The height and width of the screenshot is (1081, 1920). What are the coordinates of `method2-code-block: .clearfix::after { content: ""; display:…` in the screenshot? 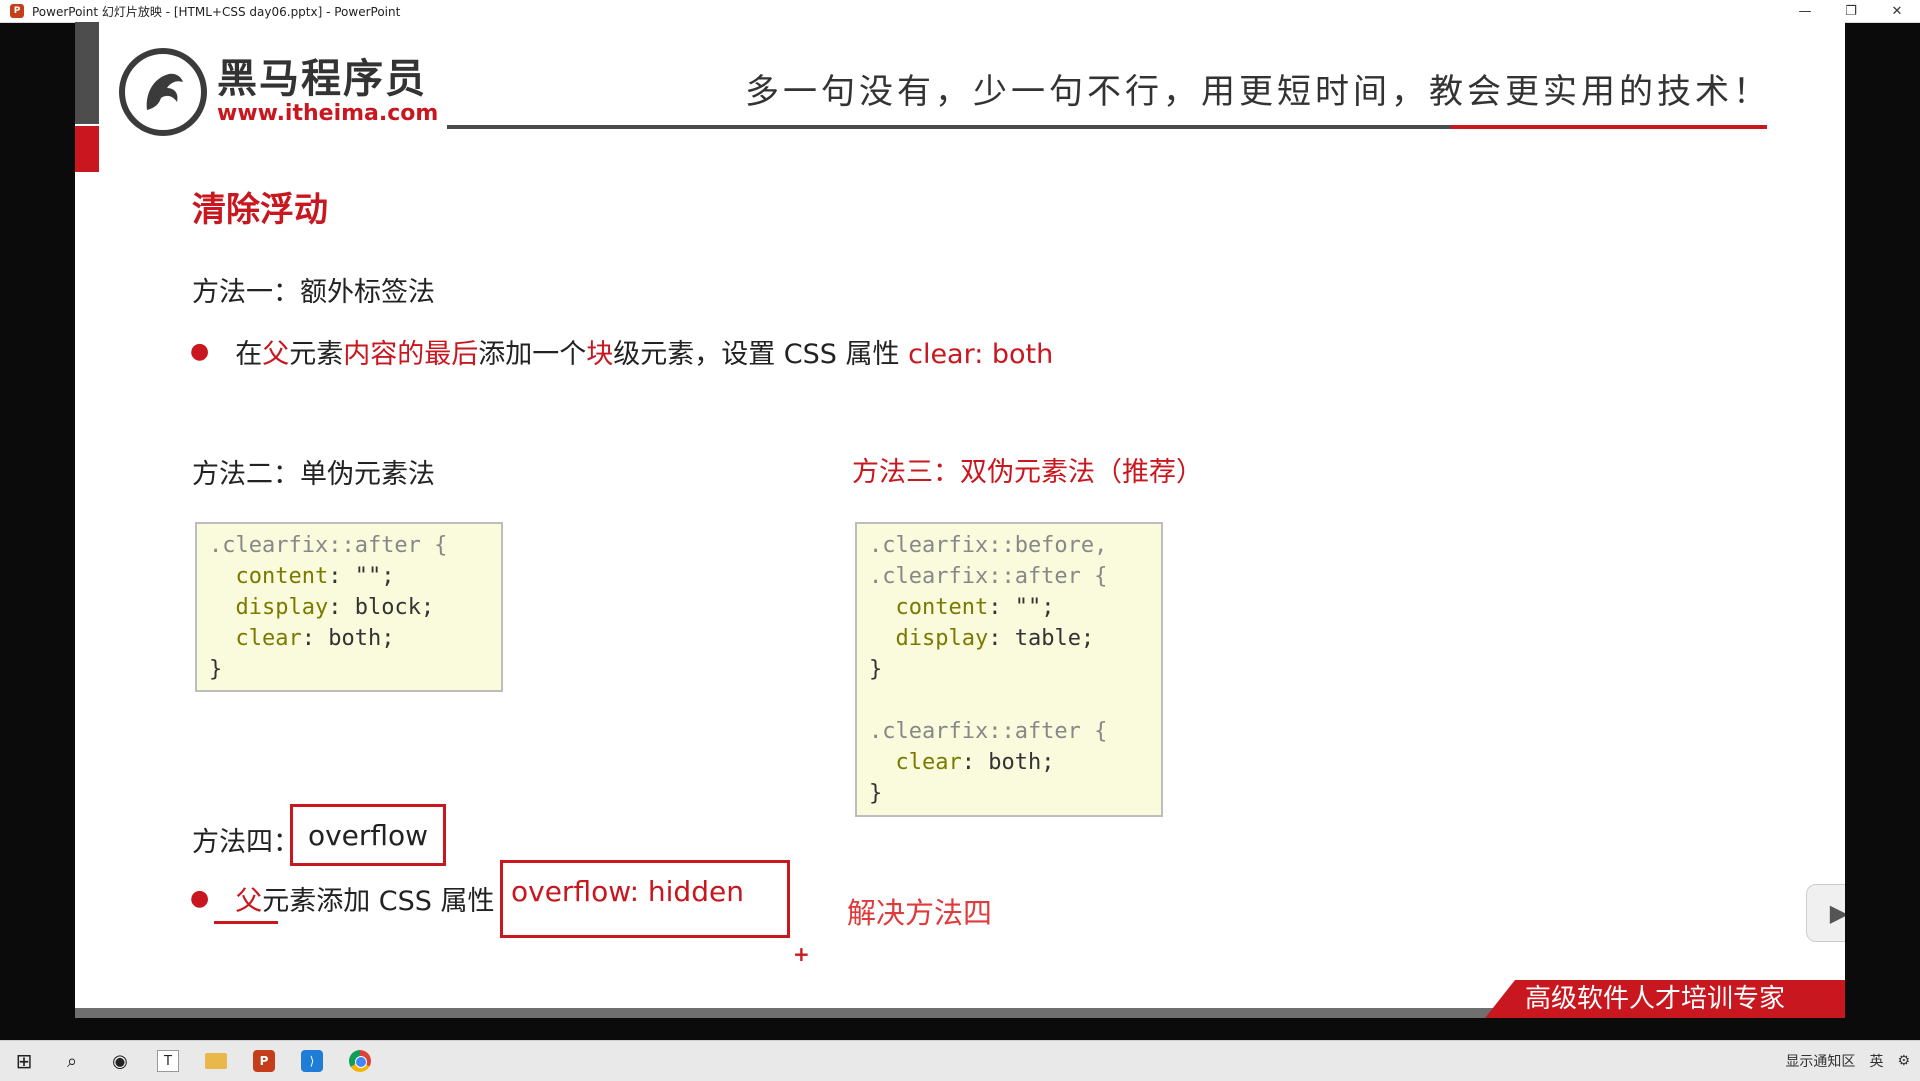 It's located at (349, 607).